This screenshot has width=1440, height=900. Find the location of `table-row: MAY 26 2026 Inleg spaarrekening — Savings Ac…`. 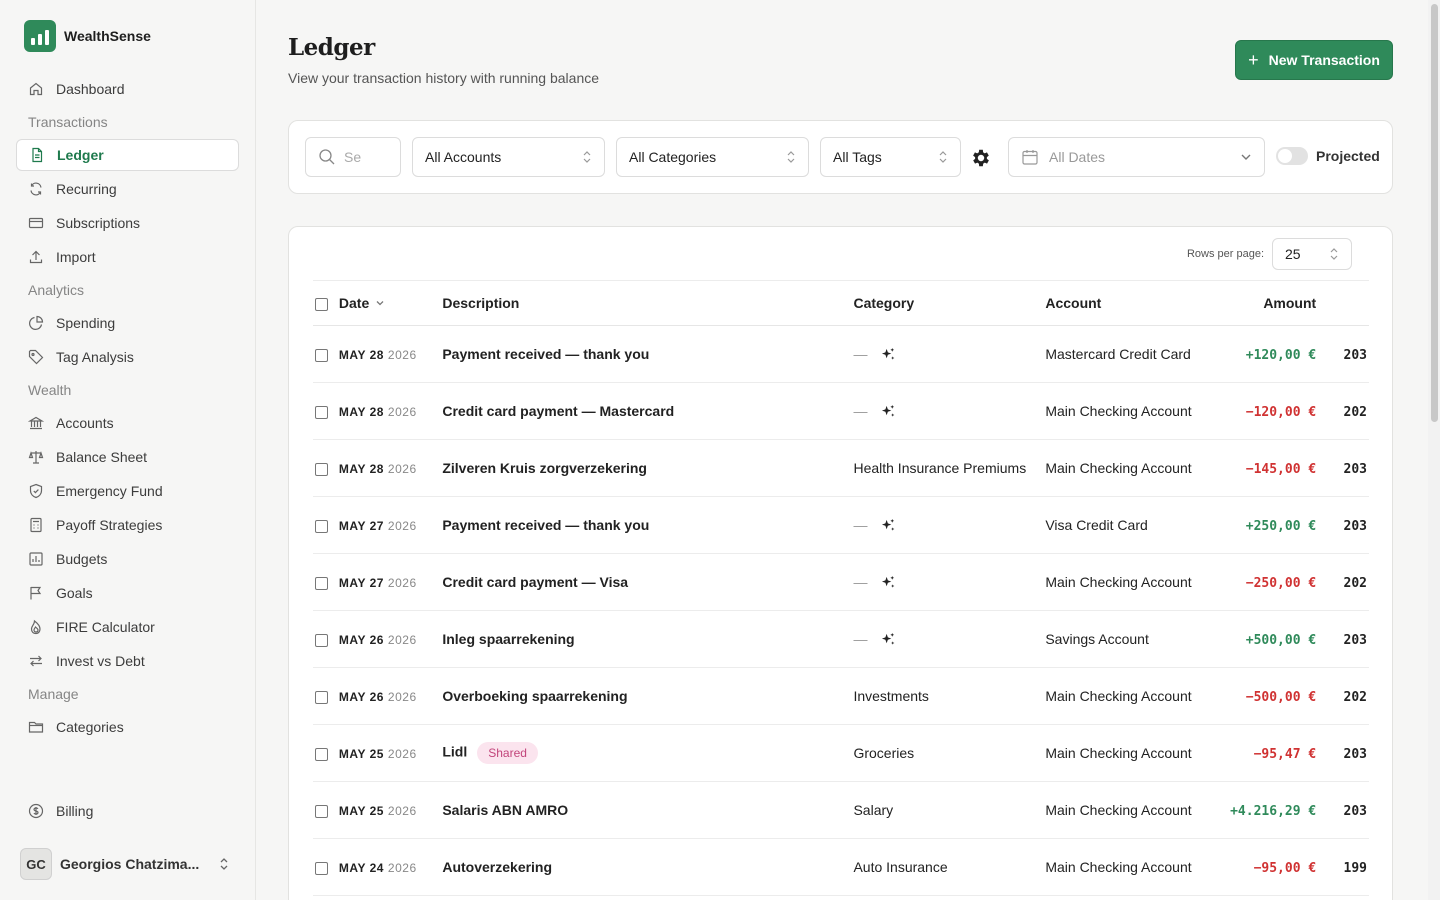

table-row: MAY 26 2026 Inleg spaarrekening — Savings Ac… is located at coordinates (841, 639).